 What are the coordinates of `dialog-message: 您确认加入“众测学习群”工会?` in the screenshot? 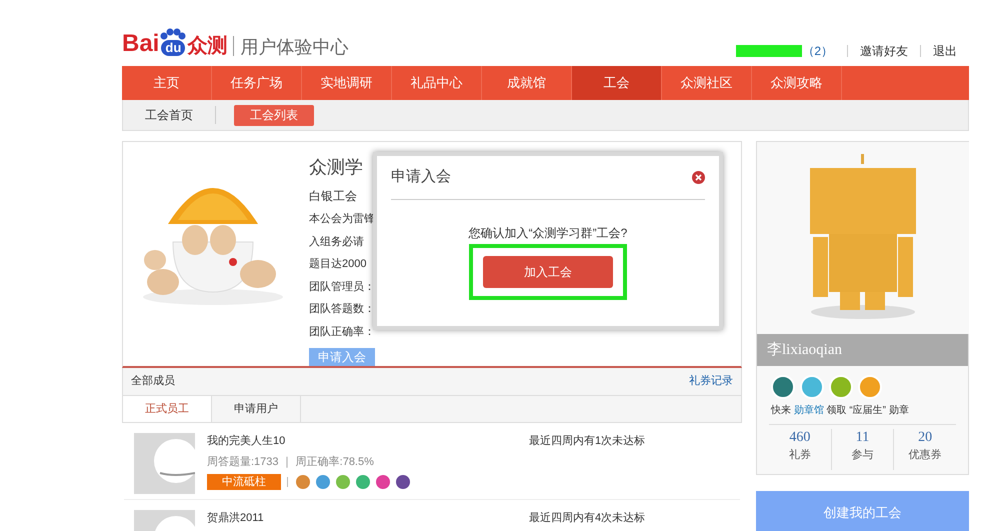 It's located at (548, 233).